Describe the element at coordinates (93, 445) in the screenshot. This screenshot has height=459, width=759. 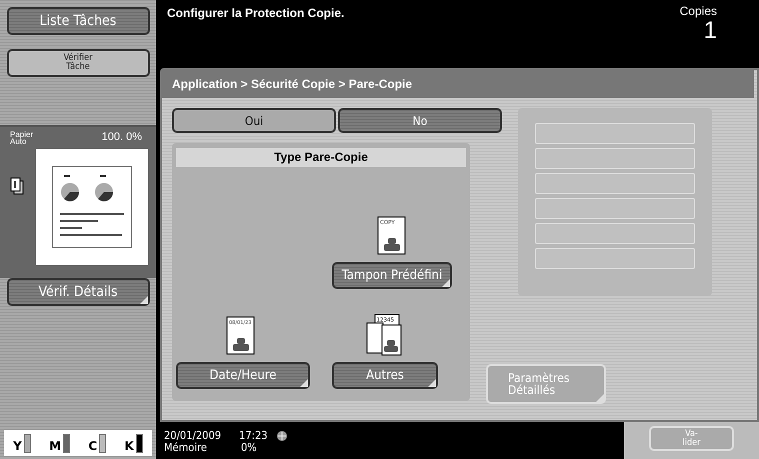
I see `toner-label: C` at that location.